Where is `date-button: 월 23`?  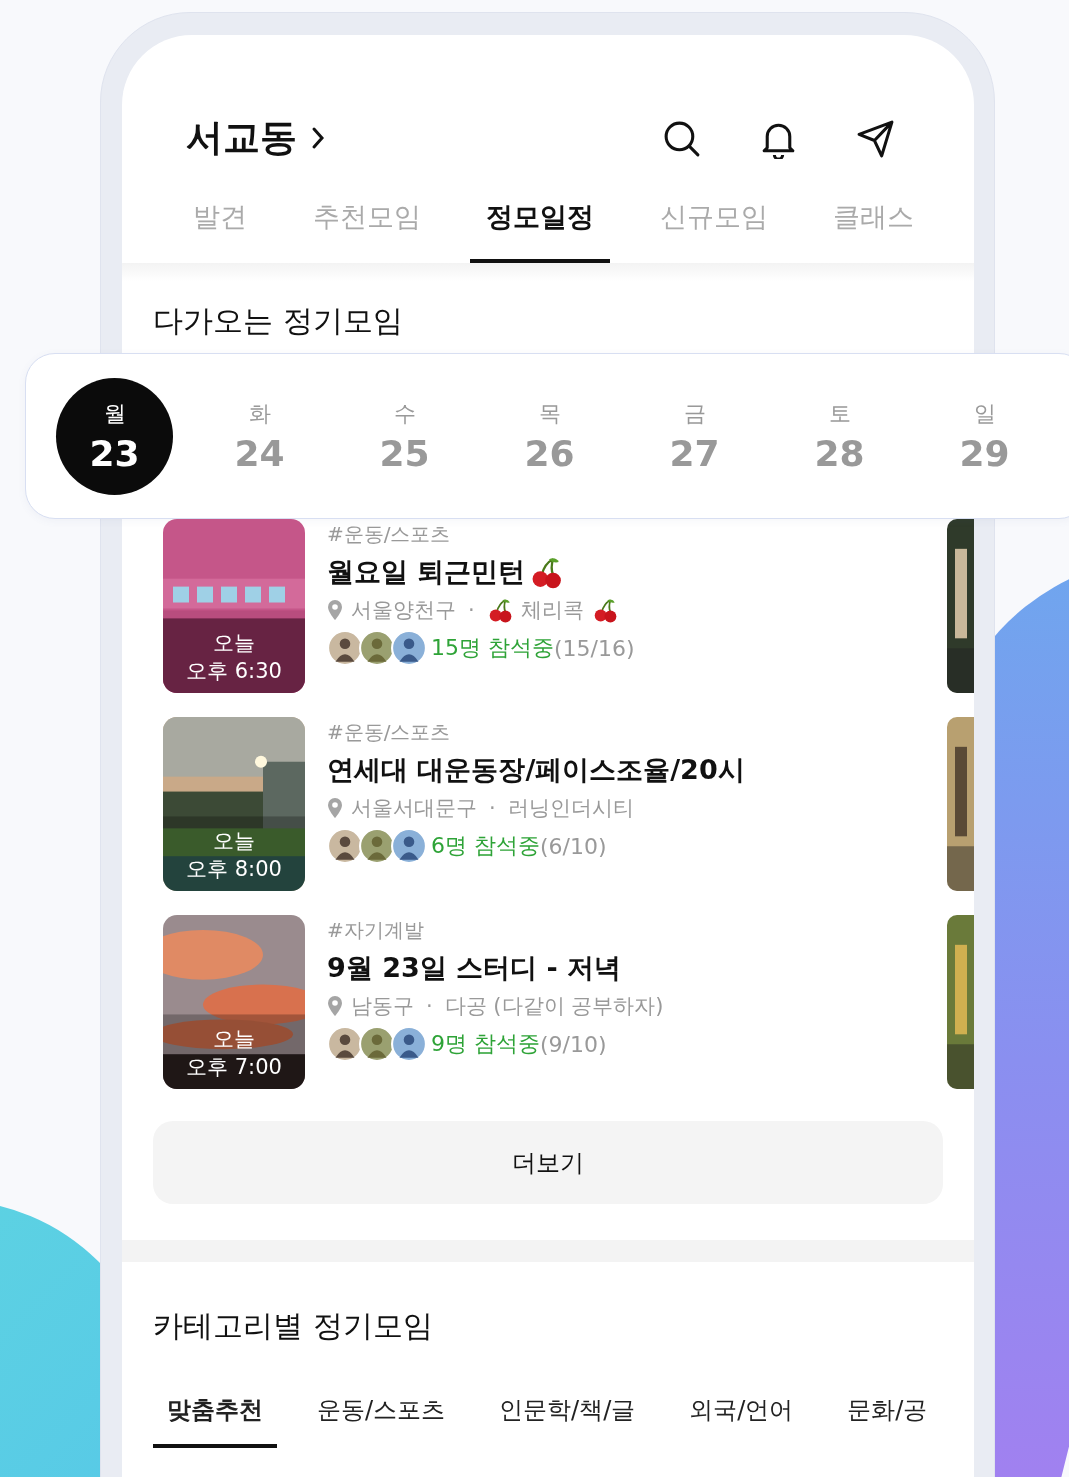 date-button: 월 23 is located at coordinates (114, 436).